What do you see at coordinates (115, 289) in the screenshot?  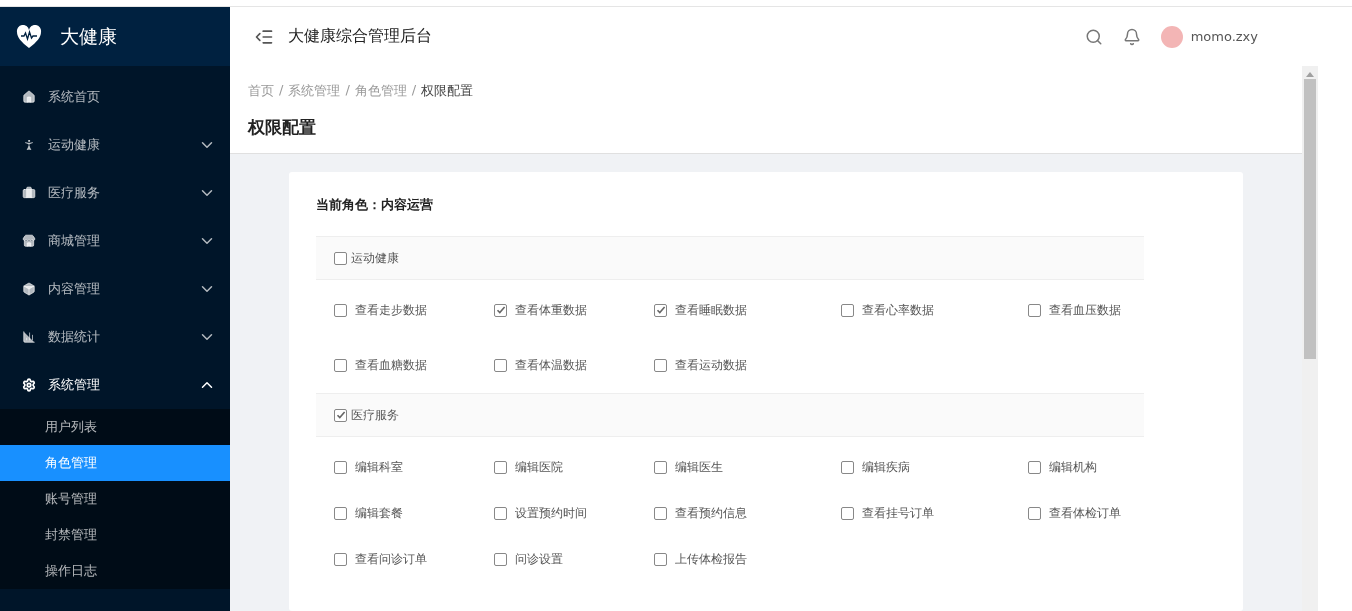 I see `menu-item: 内容管理` at bounding box center [115, 289].